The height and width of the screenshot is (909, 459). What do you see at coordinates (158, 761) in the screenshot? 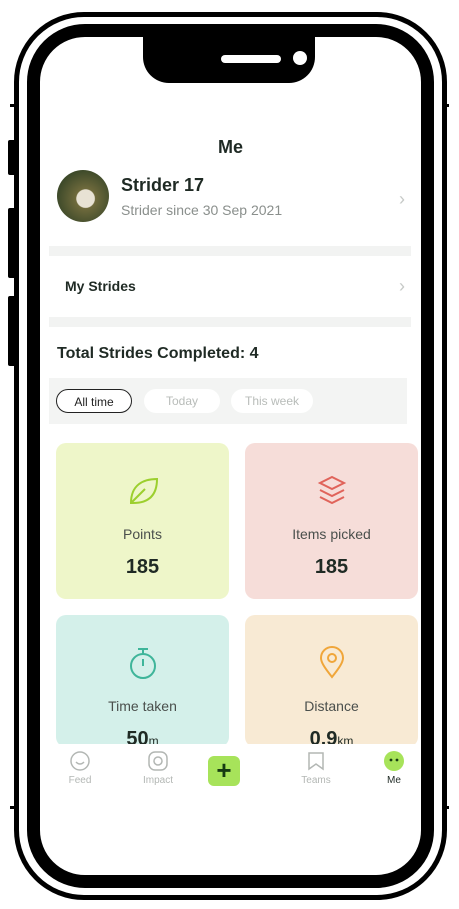
I see `target-icon` at bounding box center [158, 761].